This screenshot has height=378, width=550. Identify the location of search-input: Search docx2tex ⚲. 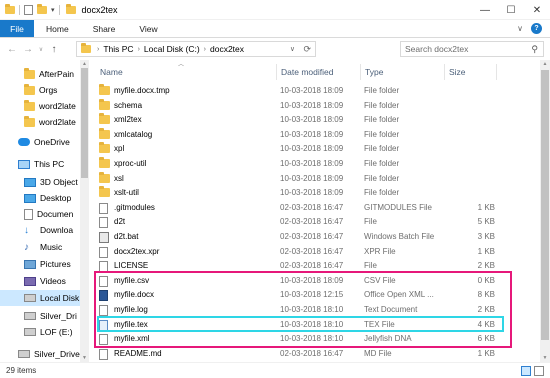
(472, 49).